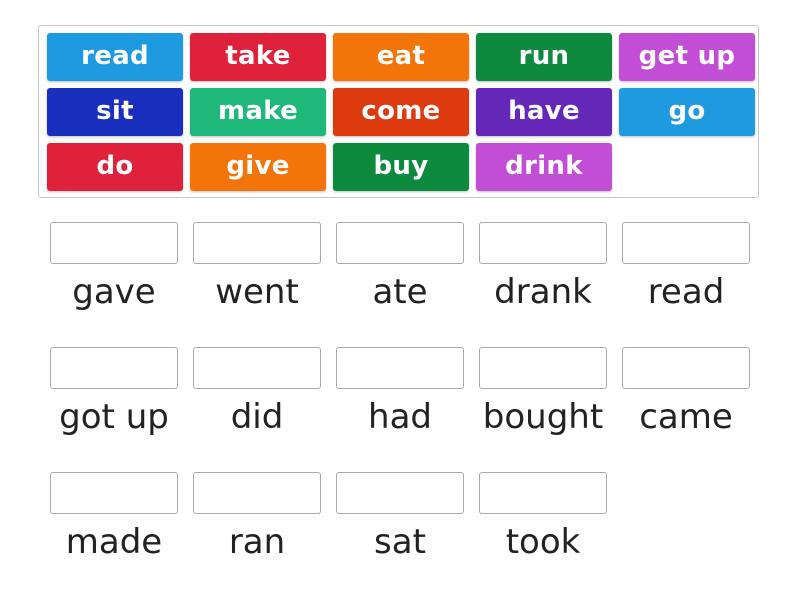 The width and height of the screenshot is (800, 600). What do you see at coordinates (114, 292) in the screenshot?
I see `target-label: gave` at bounding box center [114, 292].